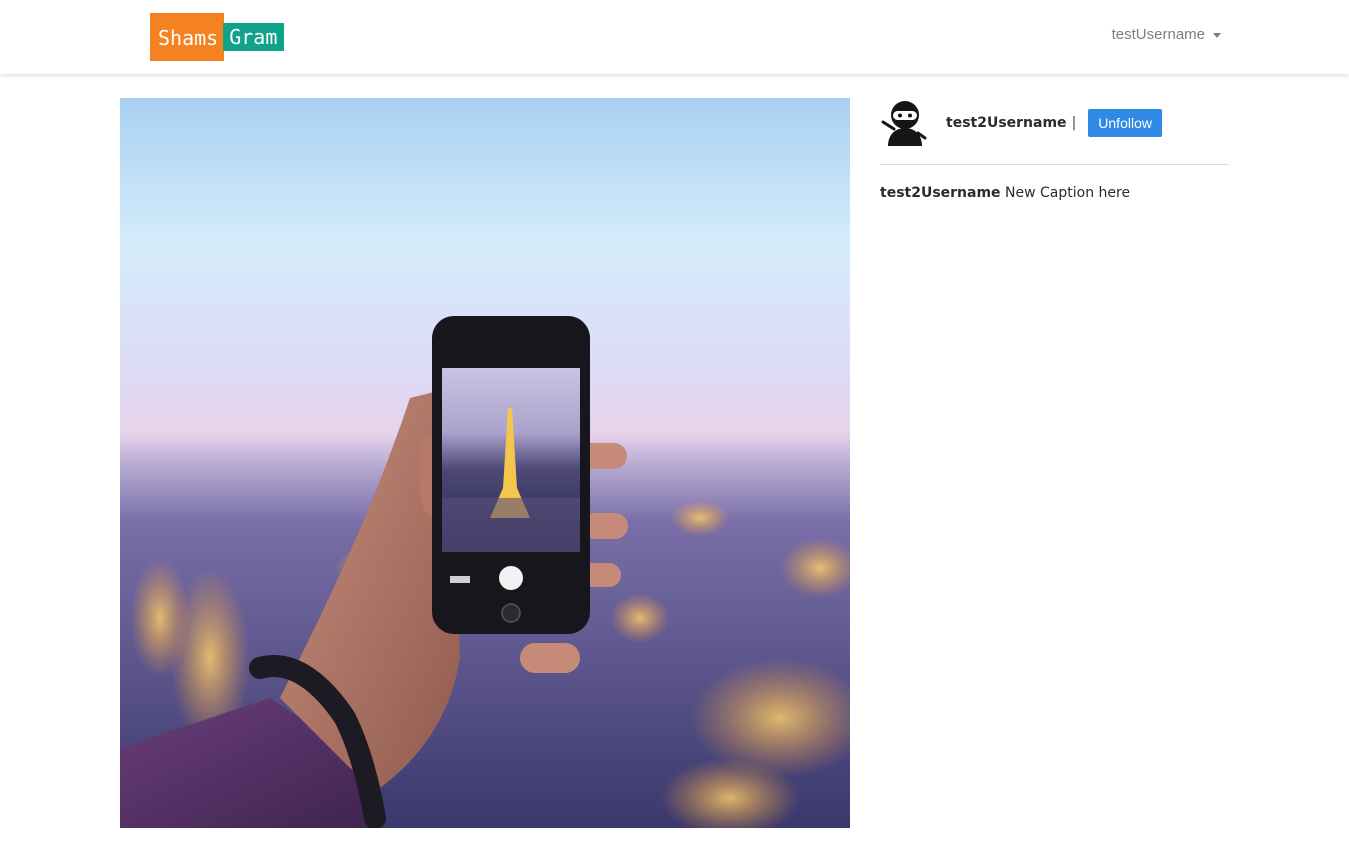 This screenshot has height=851, width=1349. I want to click on logo-part-shams: Shams, so click(187, 37).